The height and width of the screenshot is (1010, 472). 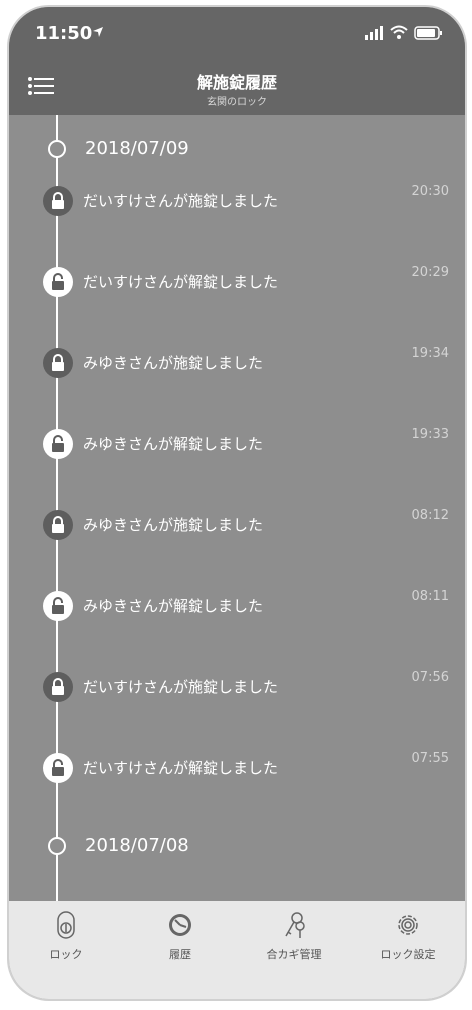 What do you see at coordinates (430, 272) in the screenshot?
I see `history-time: 20:29` at bounding box center [430, 272].